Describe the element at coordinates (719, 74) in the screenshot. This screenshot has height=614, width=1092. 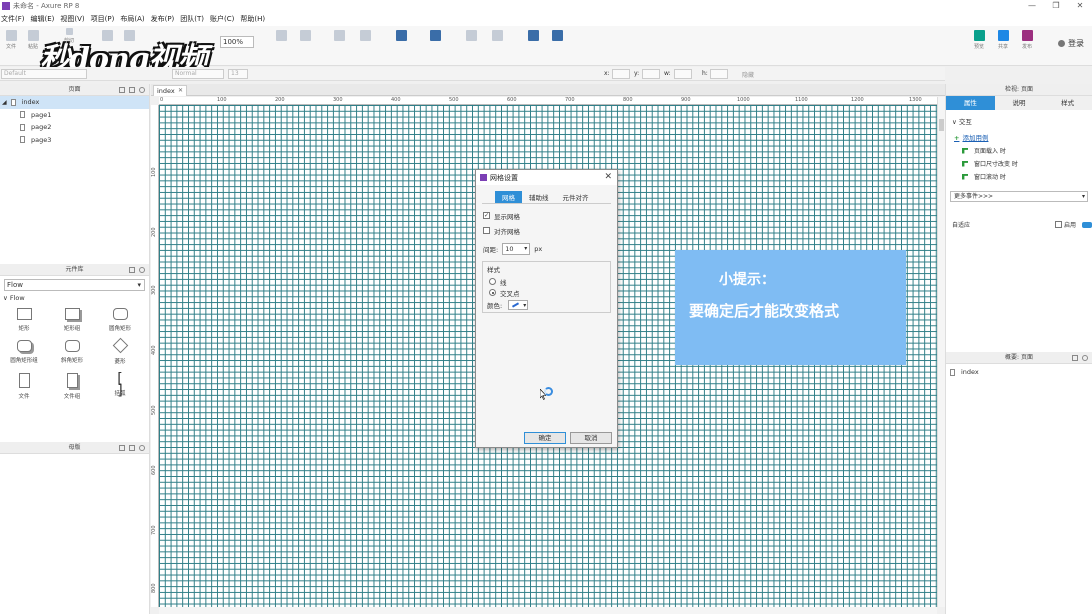
I see `h-input` at that location.